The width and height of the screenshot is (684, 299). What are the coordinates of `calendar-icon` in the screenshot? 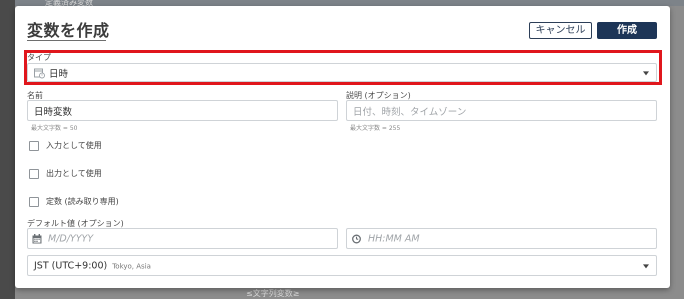 It's located at (37, 238).